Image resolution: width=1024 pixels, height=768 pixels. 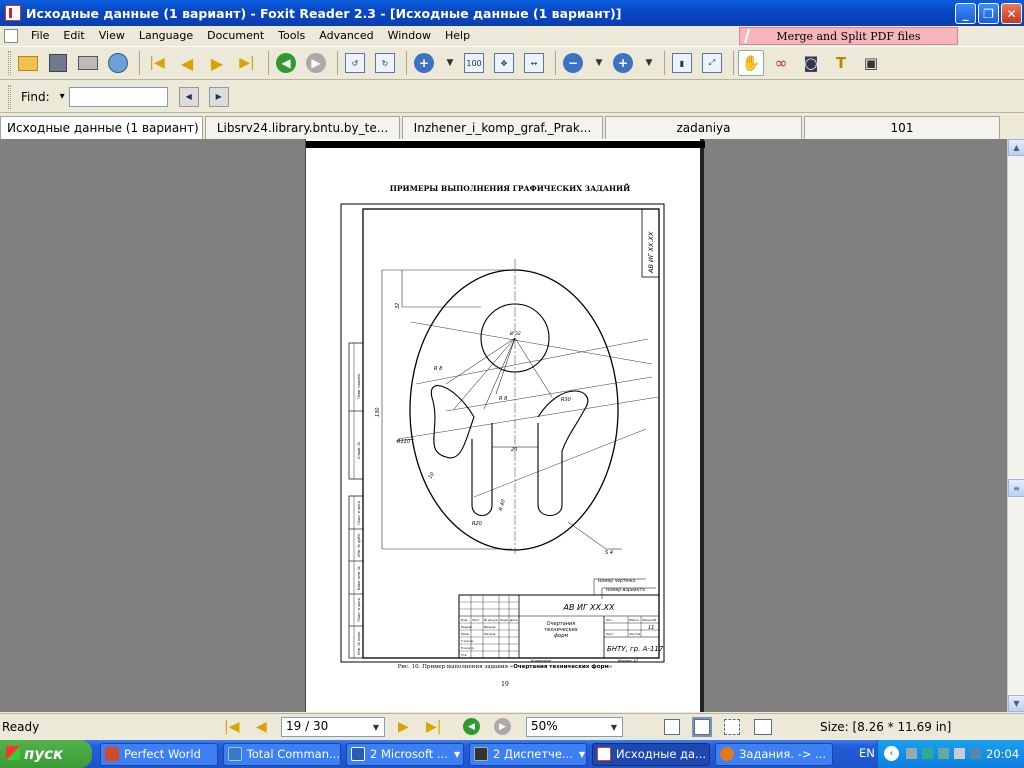 I want to click on find-next-button: ▶, so click(x=219, y=97).